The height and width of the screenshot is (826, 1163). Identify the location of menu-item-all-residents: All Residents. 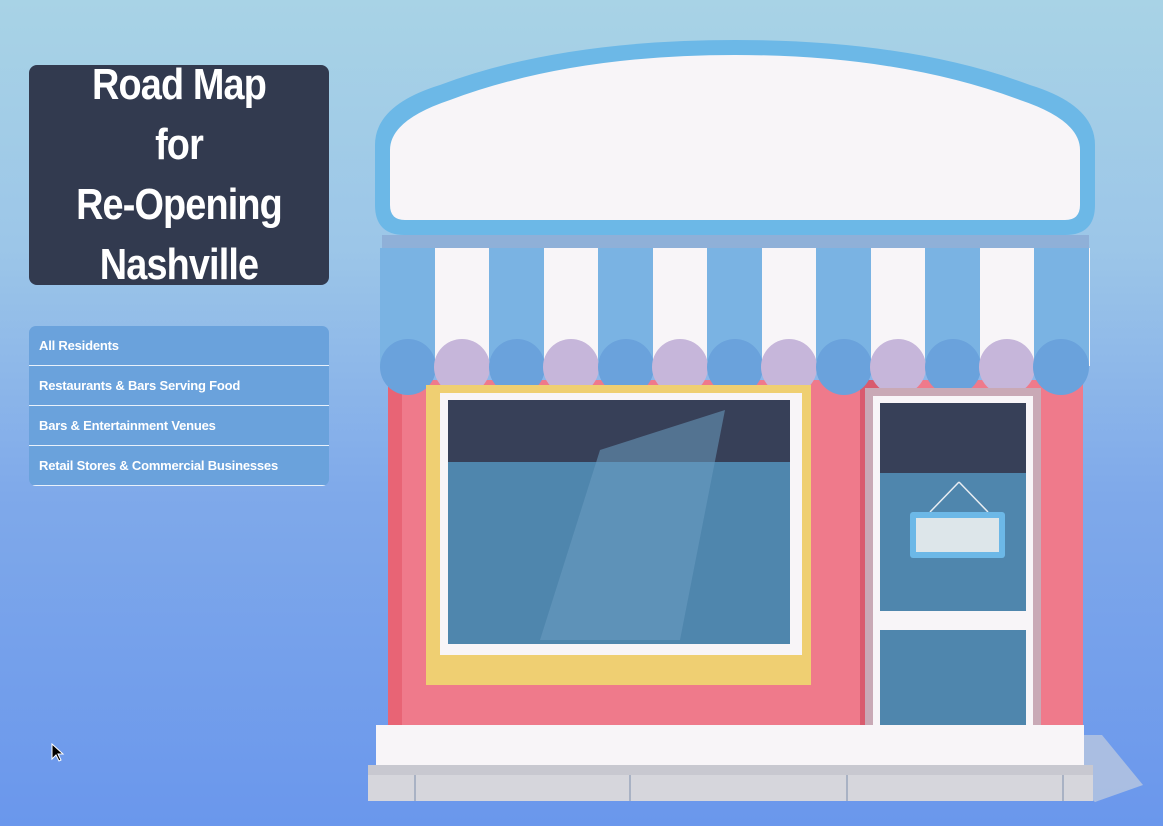
(179, 346).